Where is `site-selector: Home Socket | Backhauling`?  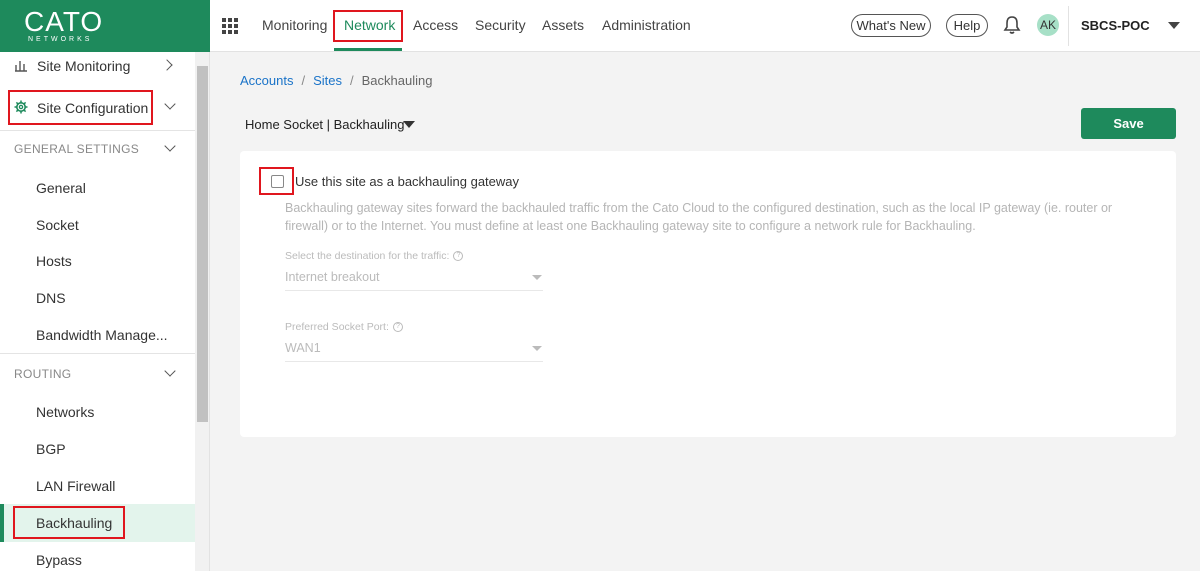
site-selector: Home Socket | Backhauling is located at coordinates (324, 124).